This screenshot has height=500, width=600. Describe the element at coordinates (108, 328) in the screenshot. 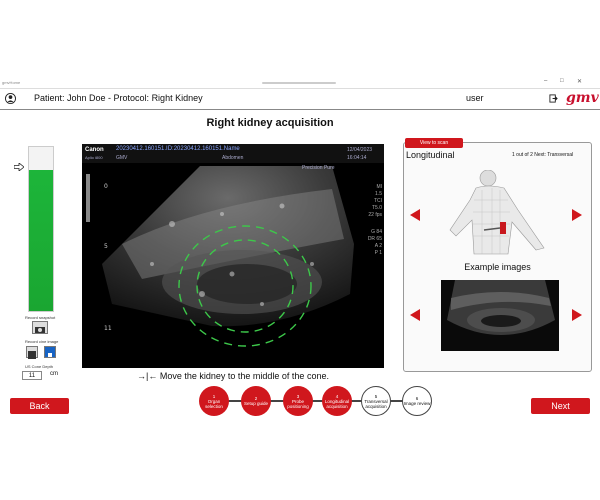

I see `depth-mark-11: 11` at that location.